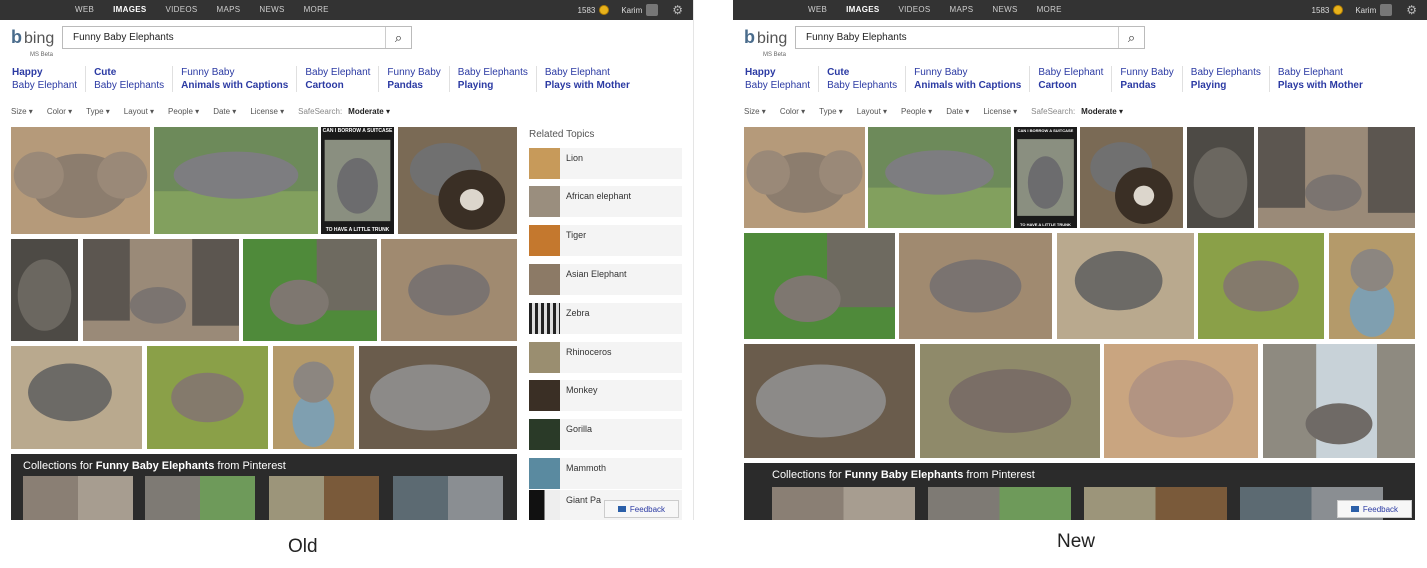 The height and width of the screenshot is (568, 1427). I want to click on nav-maps: MAPS, so click(229, 10).